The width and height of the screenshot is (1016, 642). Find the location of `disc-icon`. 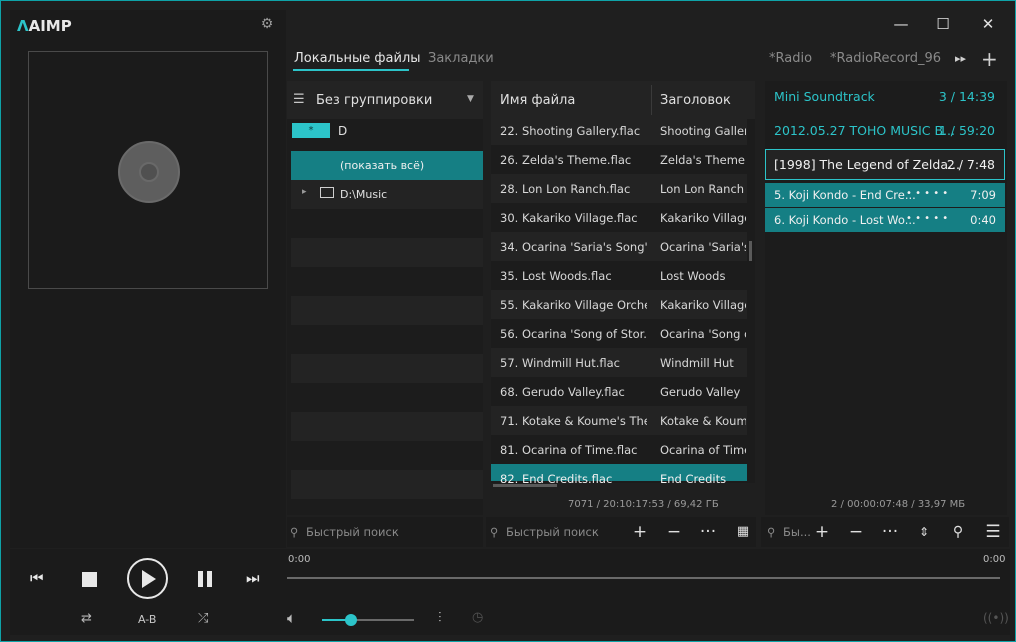

disc-icon is located at coordinates (149, 172).